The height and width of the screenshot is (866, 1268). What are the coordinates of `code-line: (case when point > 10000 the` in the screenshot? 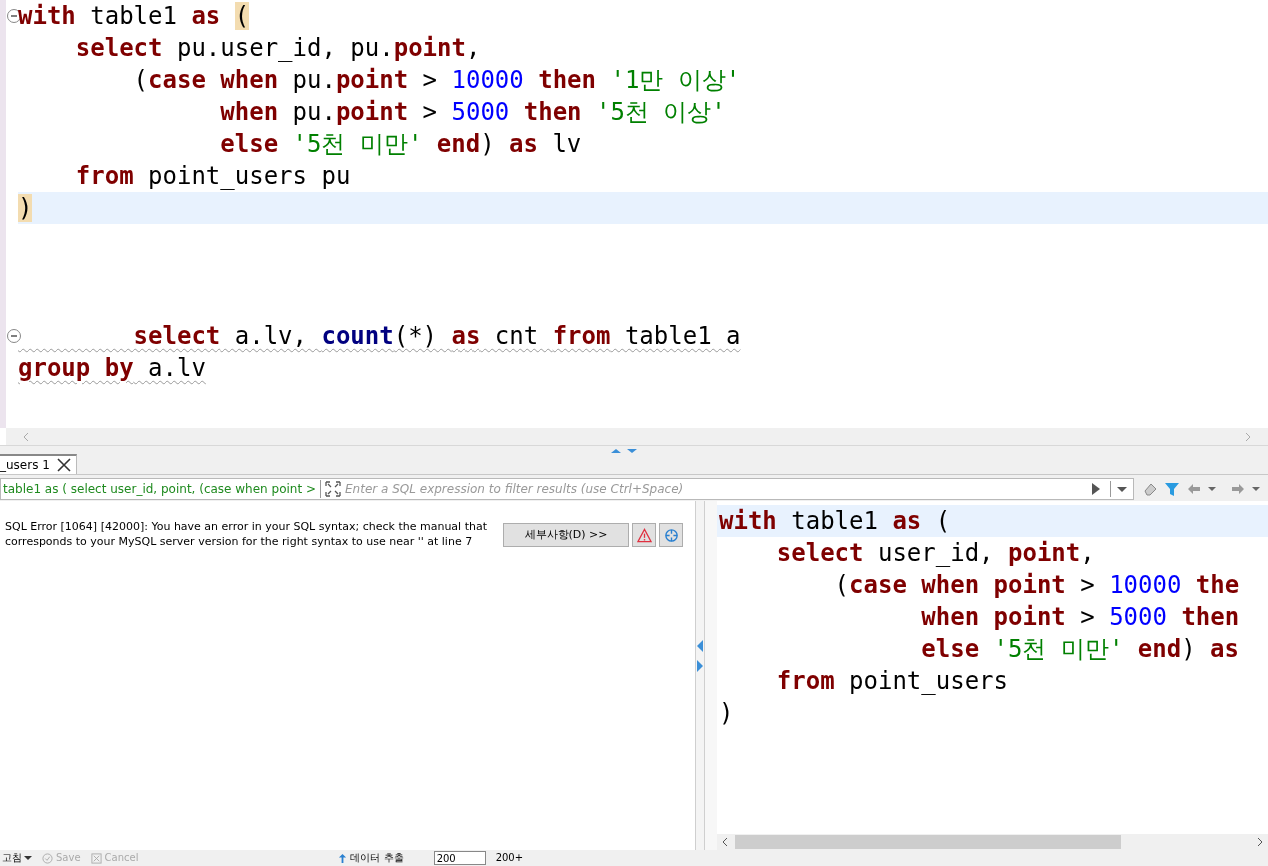 It's located at (1036, 585).